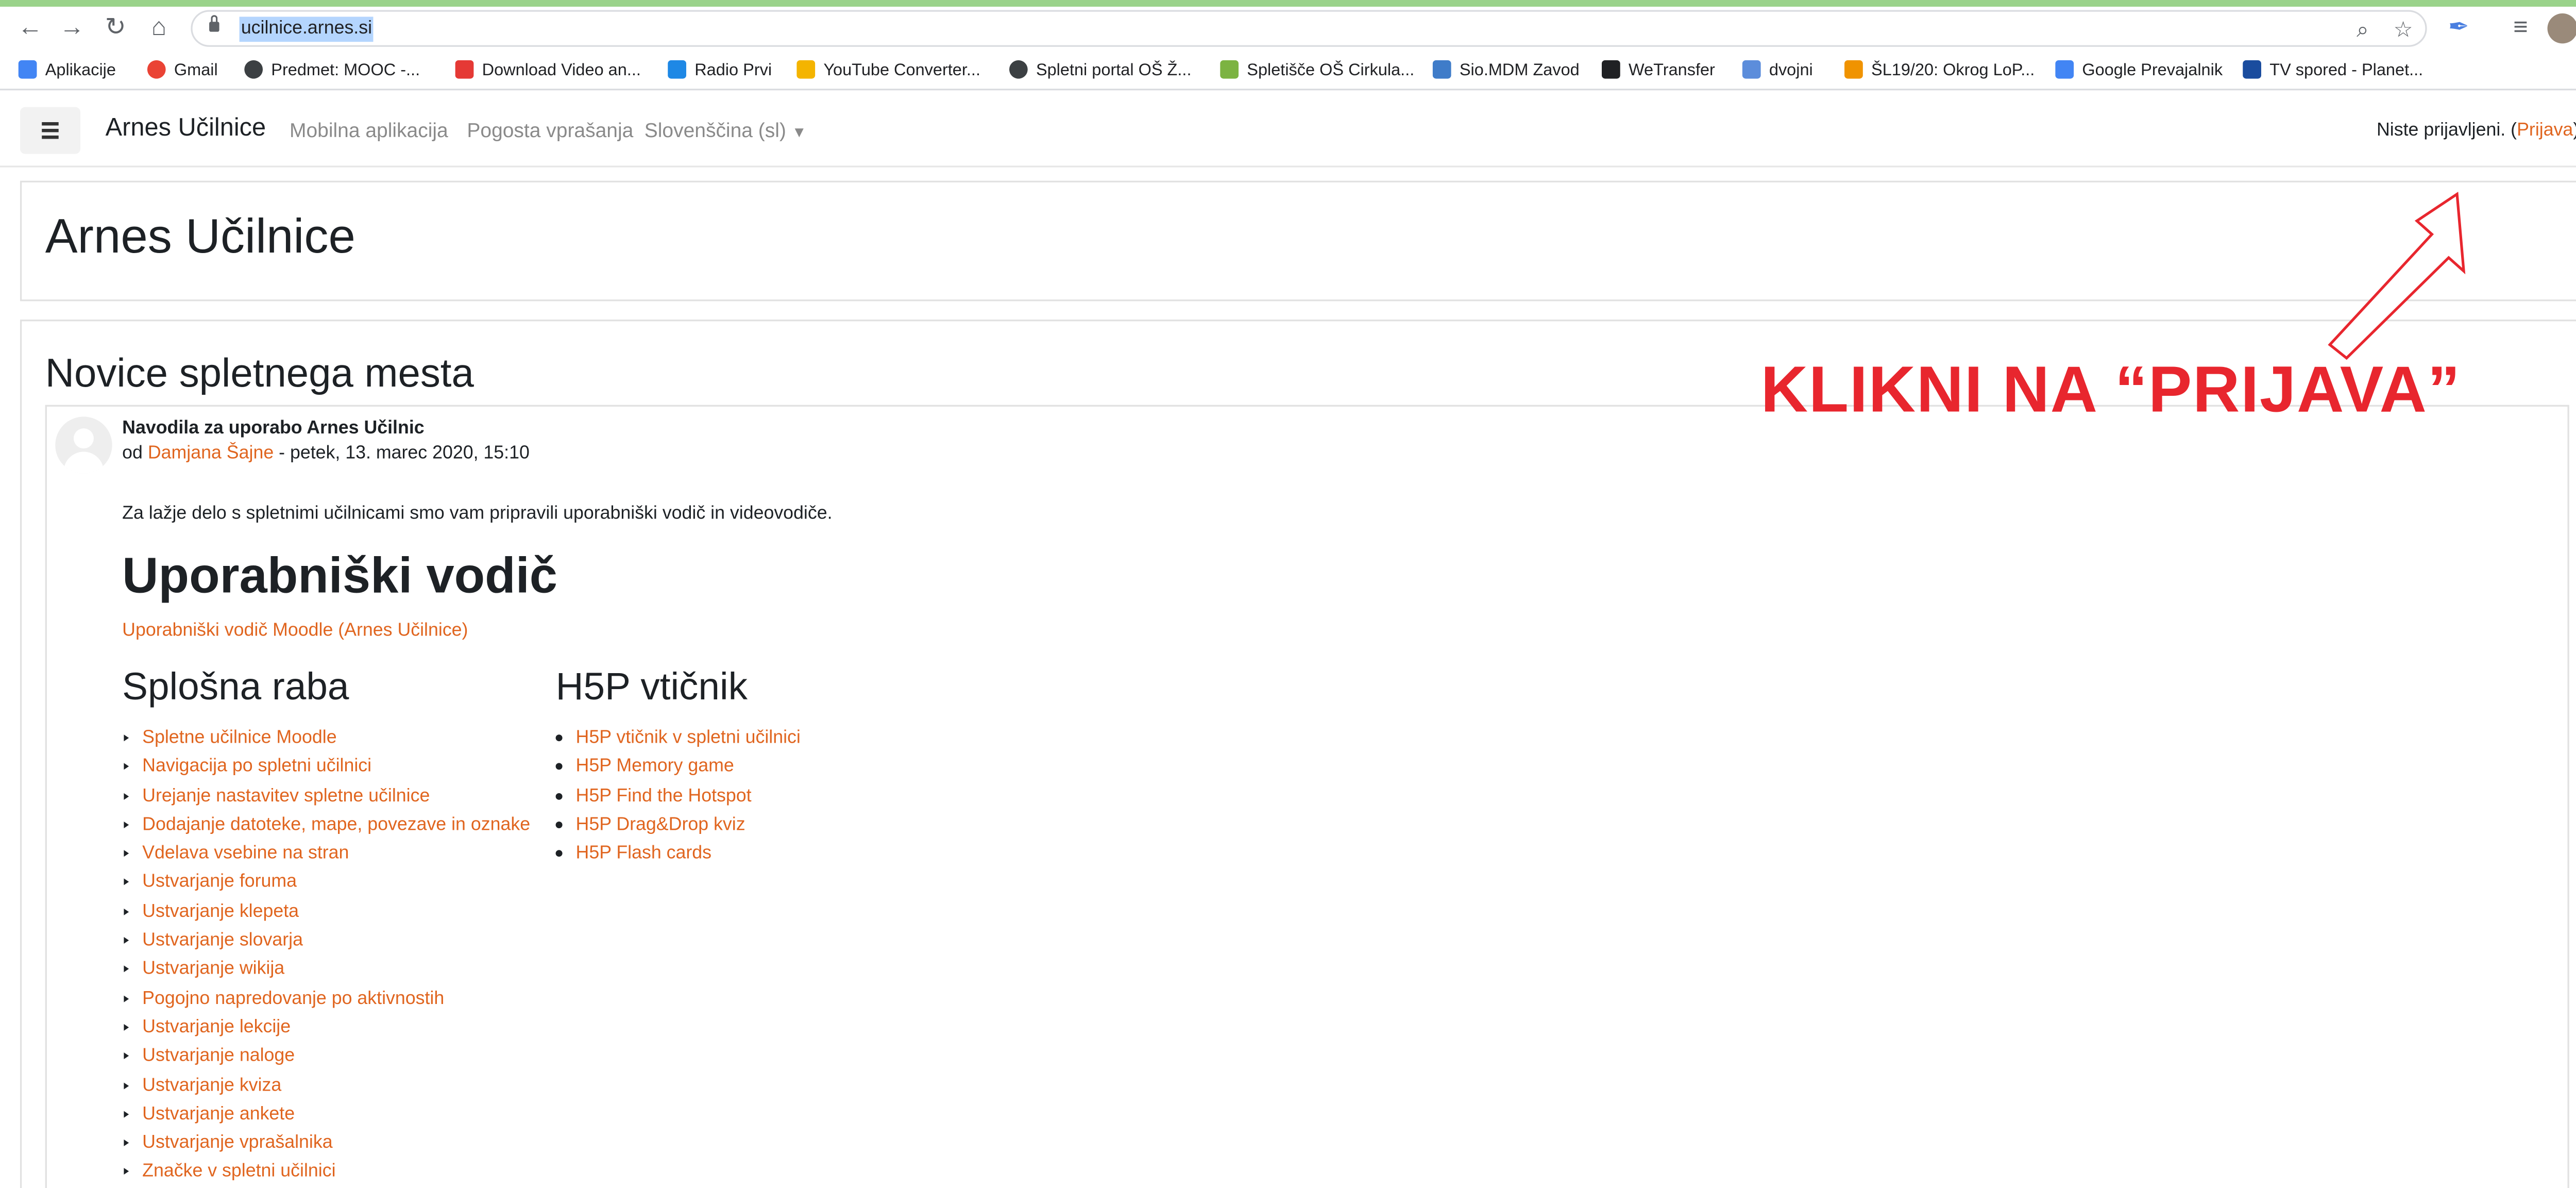 This screenshot has width=2576, height=1188. Describe the element at coordinates (1309, 29) in the screenshot. I see `address-bar: ucilnice.arnes.si ⌕ ☆` at that location.